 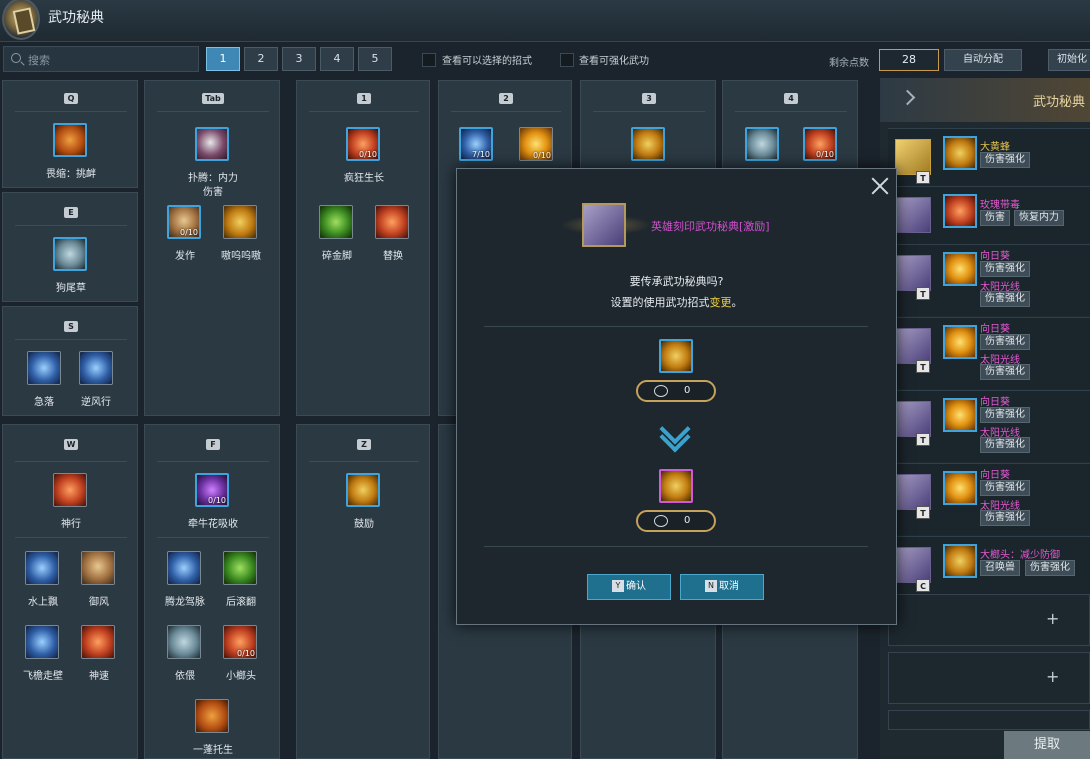 I want to click on remaining-points-value: 28, so click(x=909, y=60).